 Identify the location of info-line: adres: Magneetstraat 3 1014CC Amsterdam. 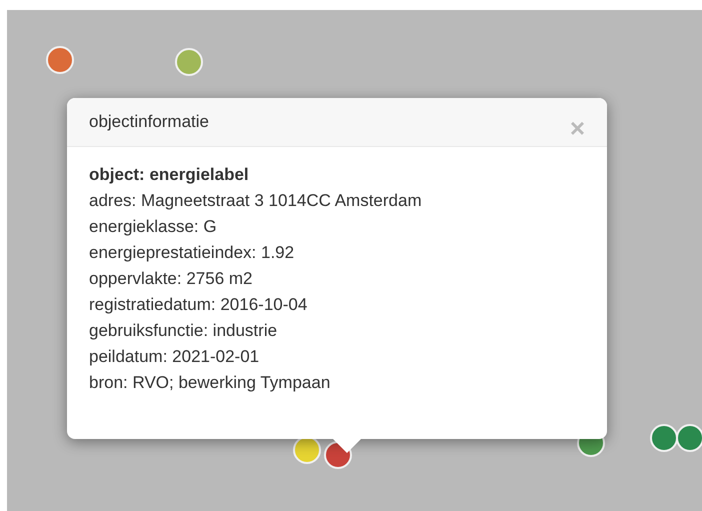
(256, 201).